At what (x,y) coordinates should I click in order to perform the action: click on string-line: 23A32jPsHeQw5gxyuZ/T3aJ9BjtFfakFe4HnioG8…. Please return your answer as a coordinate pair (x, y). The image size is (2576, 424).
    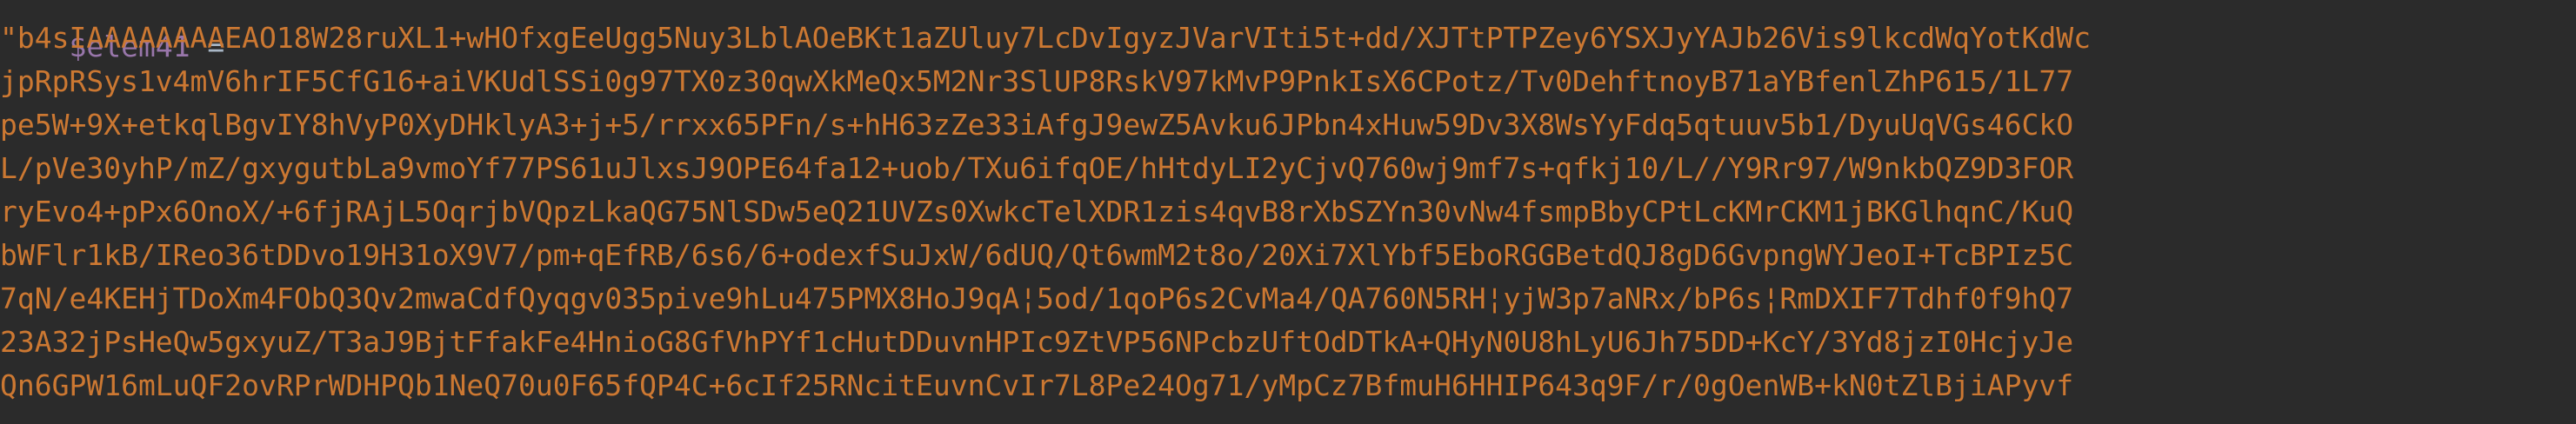
    Looking at the image, I should click on (1037, 342).